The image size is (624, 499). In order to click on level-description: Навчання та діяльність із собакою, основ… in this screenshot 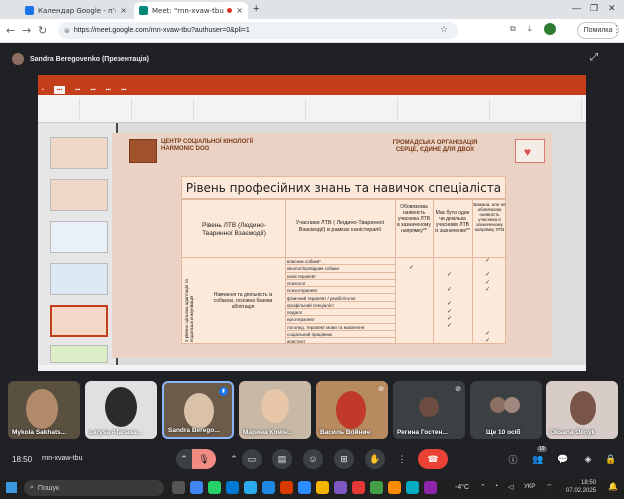, I will do `click(243, 301)`.